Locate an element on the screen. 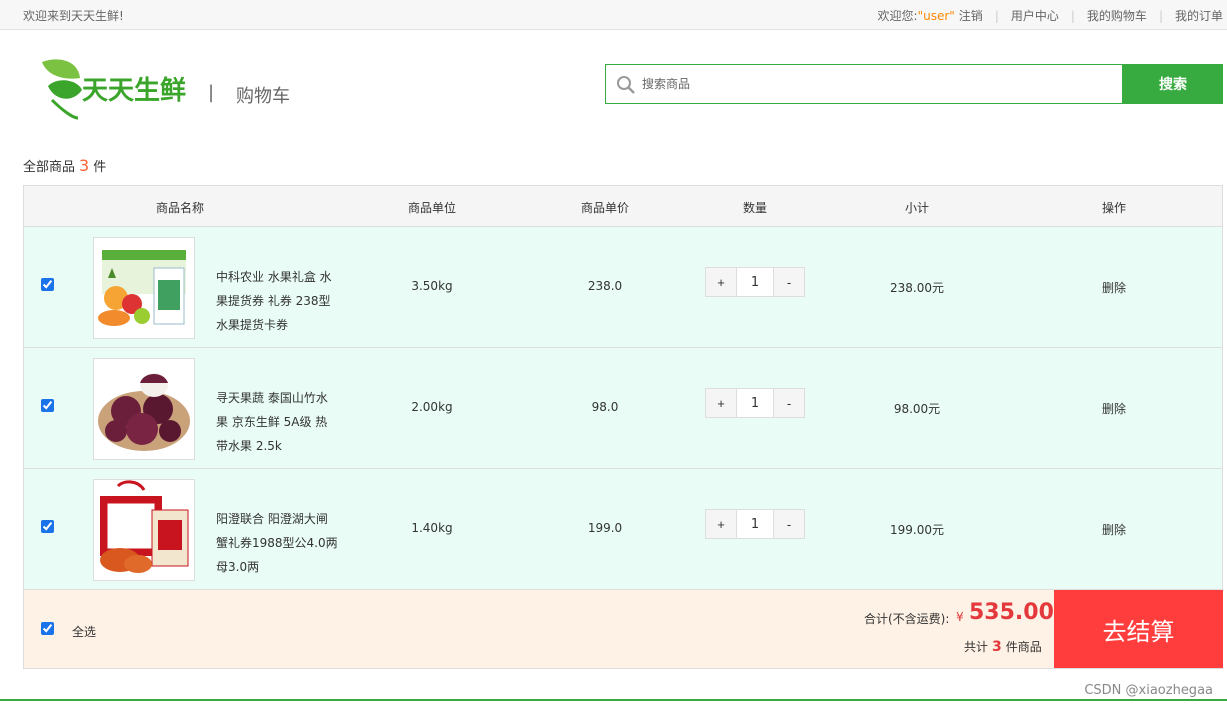 Image resolution: width=1227 pixels, height=709 pixels. product-name: 阳澄联合 阳澄湖大闸蟹礼券1988型公4.0两母3.0两 is located at coordinates (277, 543).